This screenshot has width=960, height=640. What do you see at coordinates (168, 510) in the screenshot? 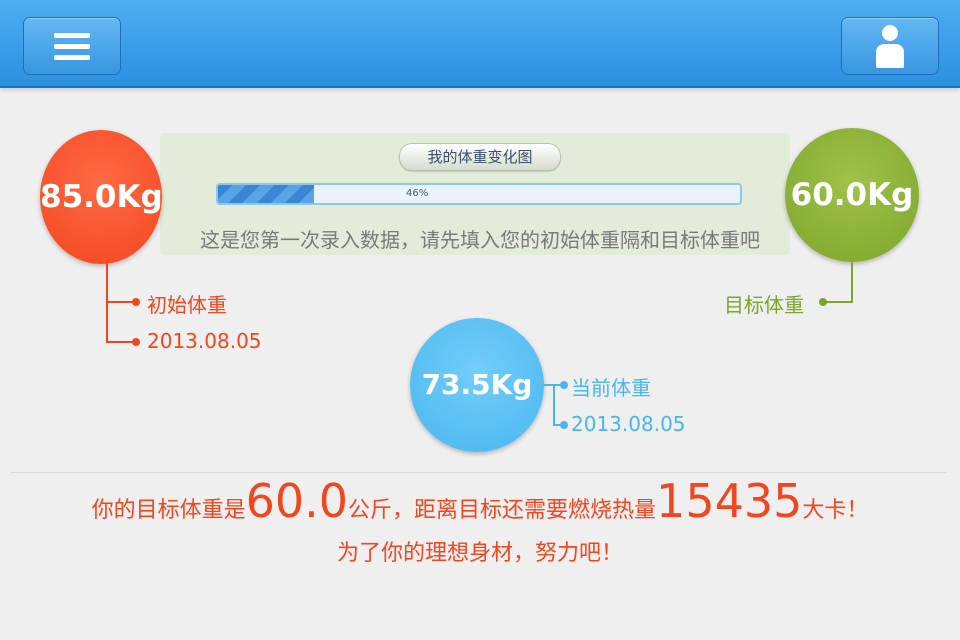
I see `summary-text-1: 你的目标体重是` at bounding box center [168, 510].